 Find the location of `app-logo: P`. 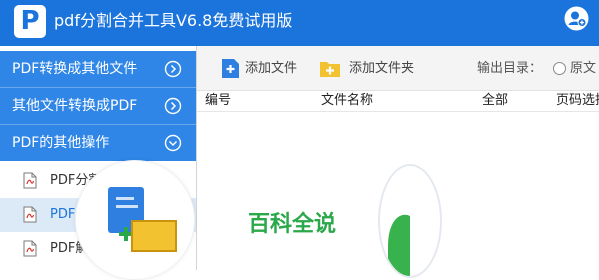

app-logo: P is located at coordinates (30, 21).